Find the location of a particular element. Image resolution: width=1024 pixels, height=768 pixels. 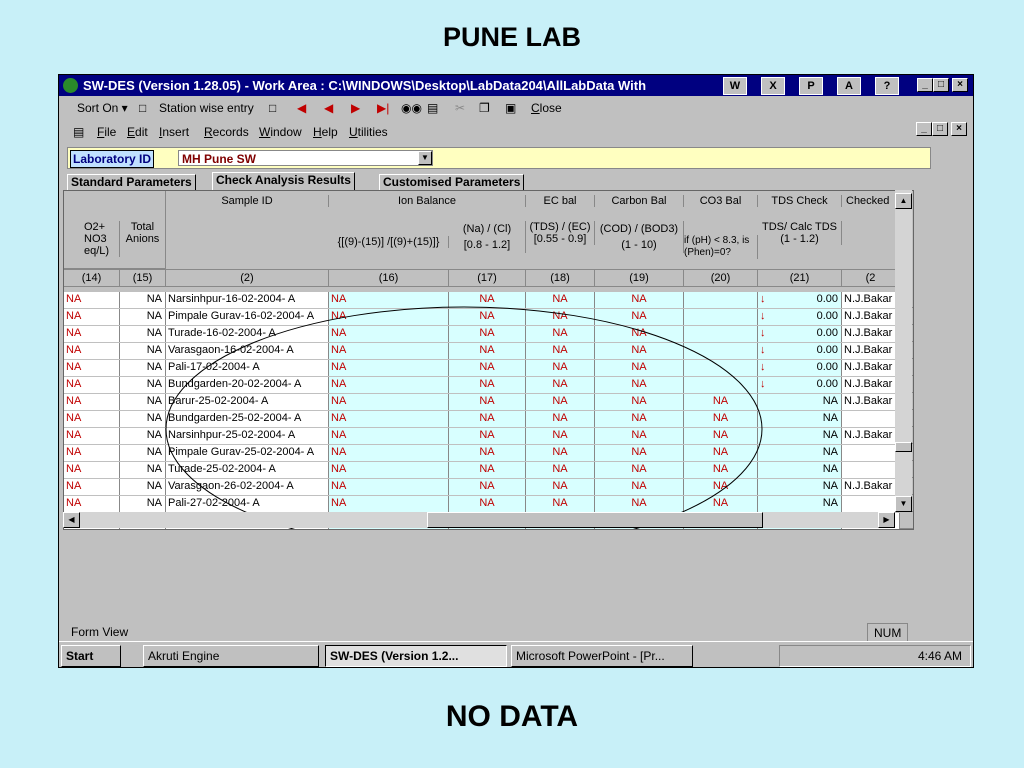

print-icon: ▤ is located at coordinates (432, 108).